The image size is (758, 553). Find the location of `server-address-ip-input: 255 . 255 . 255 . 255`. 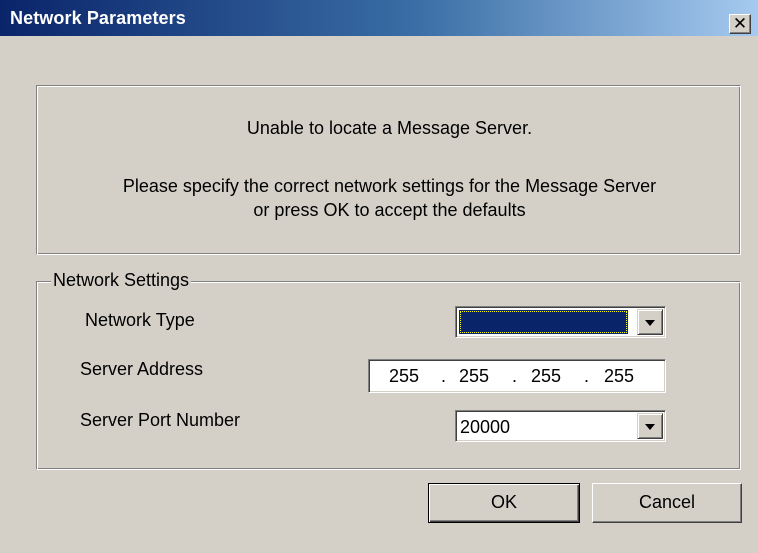

server-address-ip-input: 255 . 255 . 255 . 255 is located at coordinates (517, 376).